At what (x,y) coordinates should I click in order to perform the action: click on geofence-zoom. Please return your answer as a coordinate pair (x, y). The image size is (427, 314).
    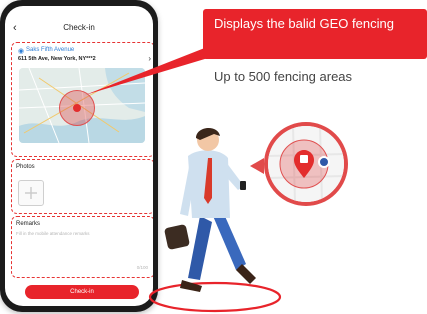
    Looking at the image, I should click on (306, 164).